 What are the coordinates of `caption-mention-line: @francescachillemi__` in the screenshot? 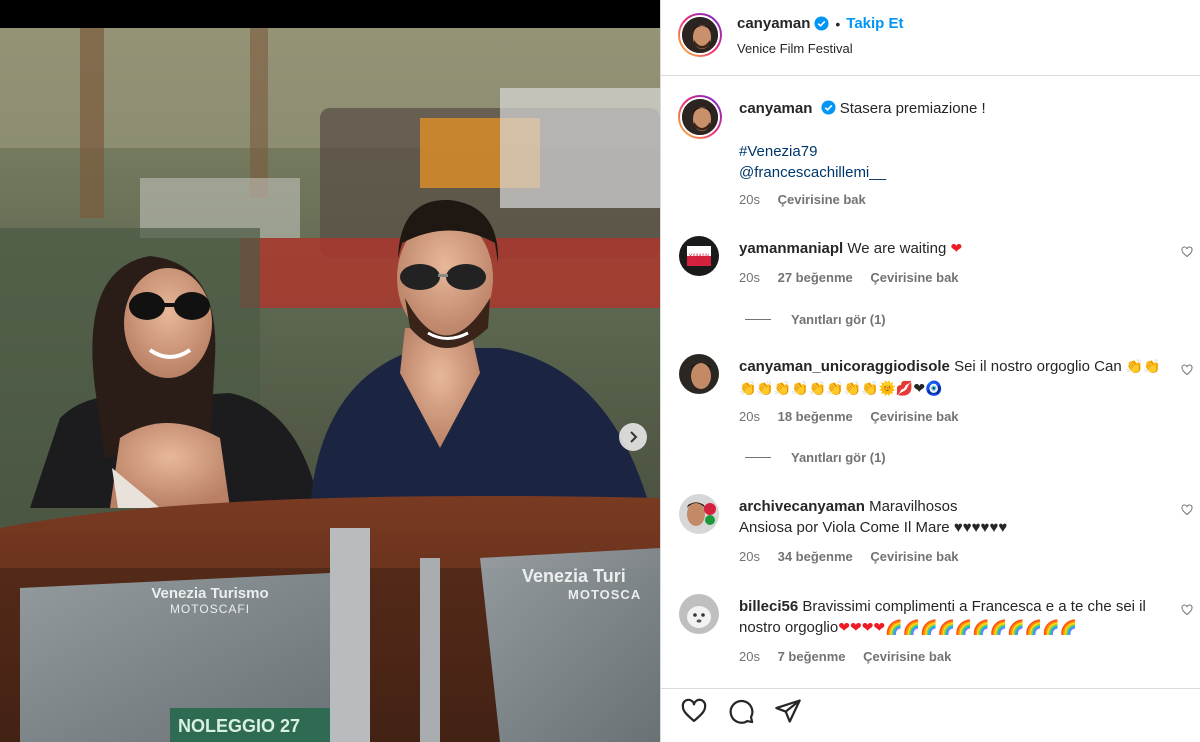 It's located at (963, 172).